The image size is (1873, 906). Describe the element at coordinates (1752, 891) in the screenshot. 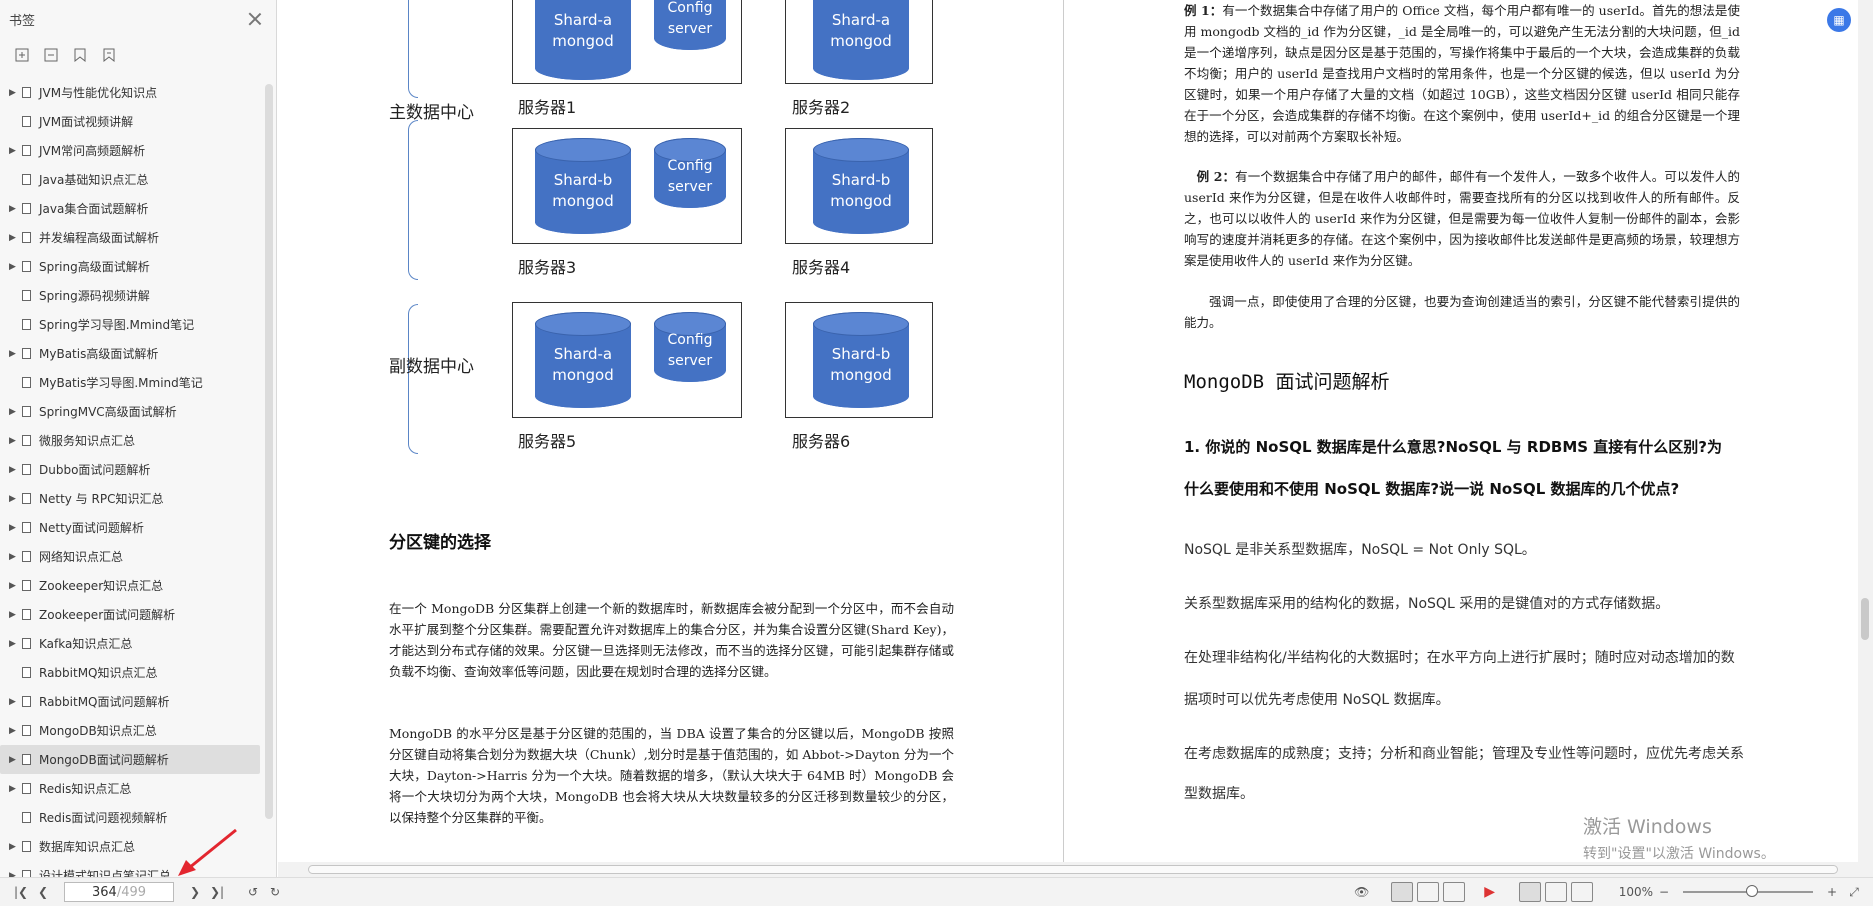

I see `zoom-slider-knob` at that location.